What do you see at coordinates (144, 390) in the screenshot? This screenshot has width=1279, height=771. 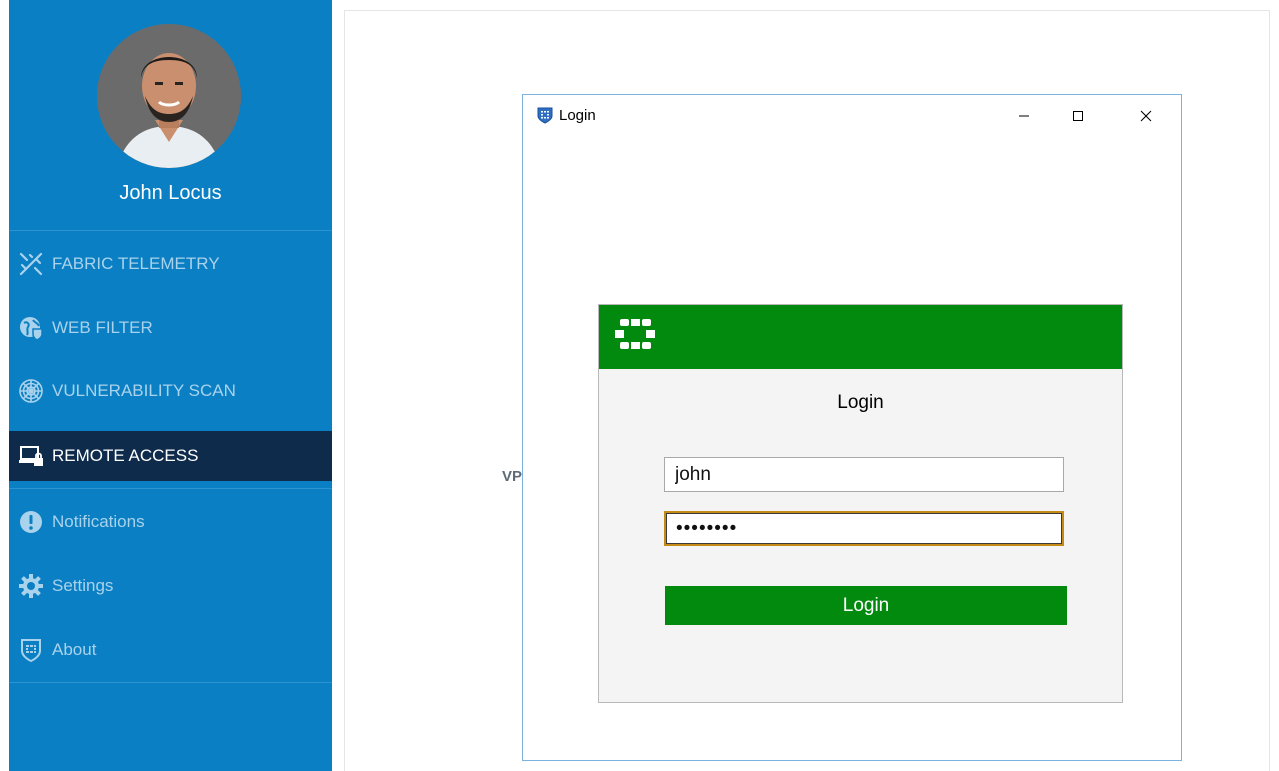 I see `sidebar-item-label: VULNERABILITY SCAN` at bounding box center [144, 390].